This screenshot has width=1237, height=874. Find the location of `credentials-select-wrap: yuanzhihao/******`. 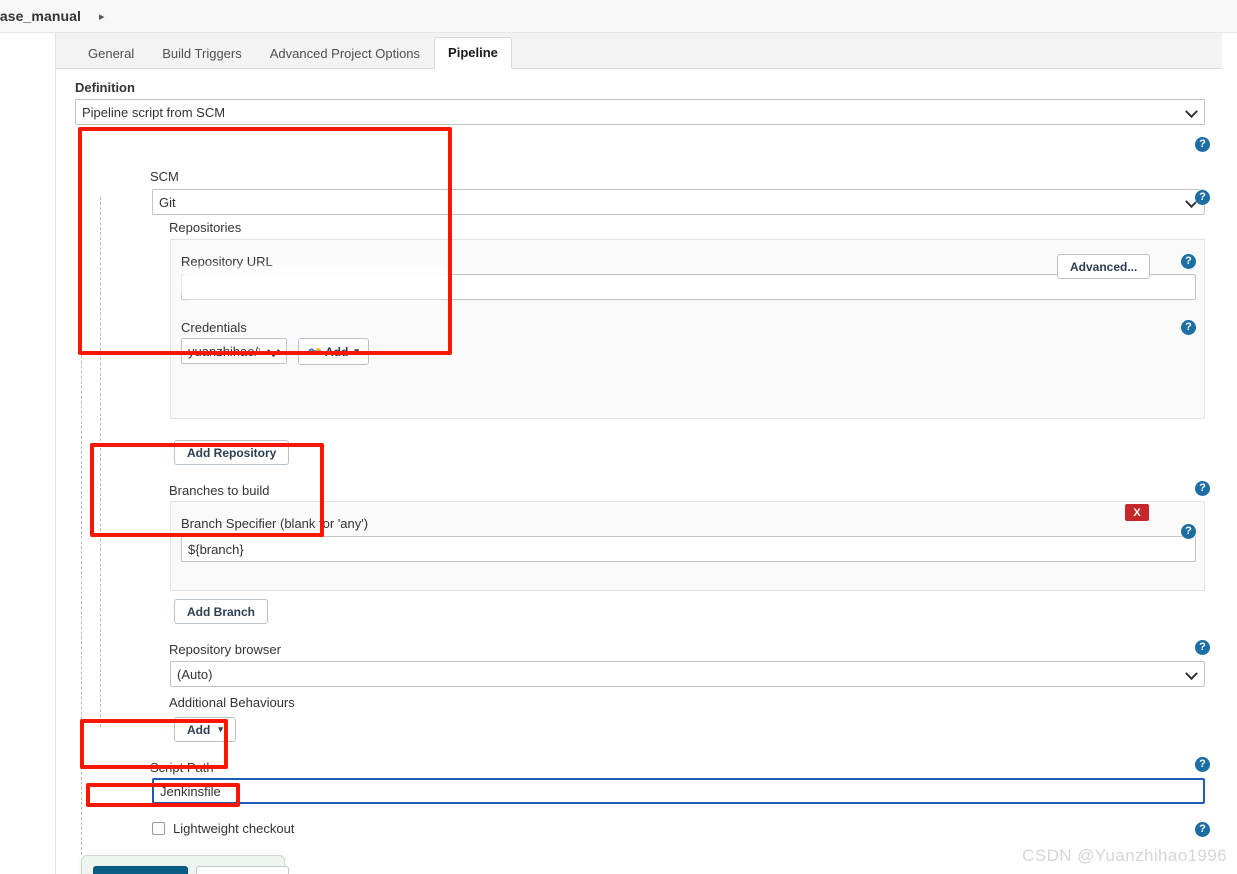

credentials-select-wrap: yuanzhihao/****** is located at coordinates (234, 351).